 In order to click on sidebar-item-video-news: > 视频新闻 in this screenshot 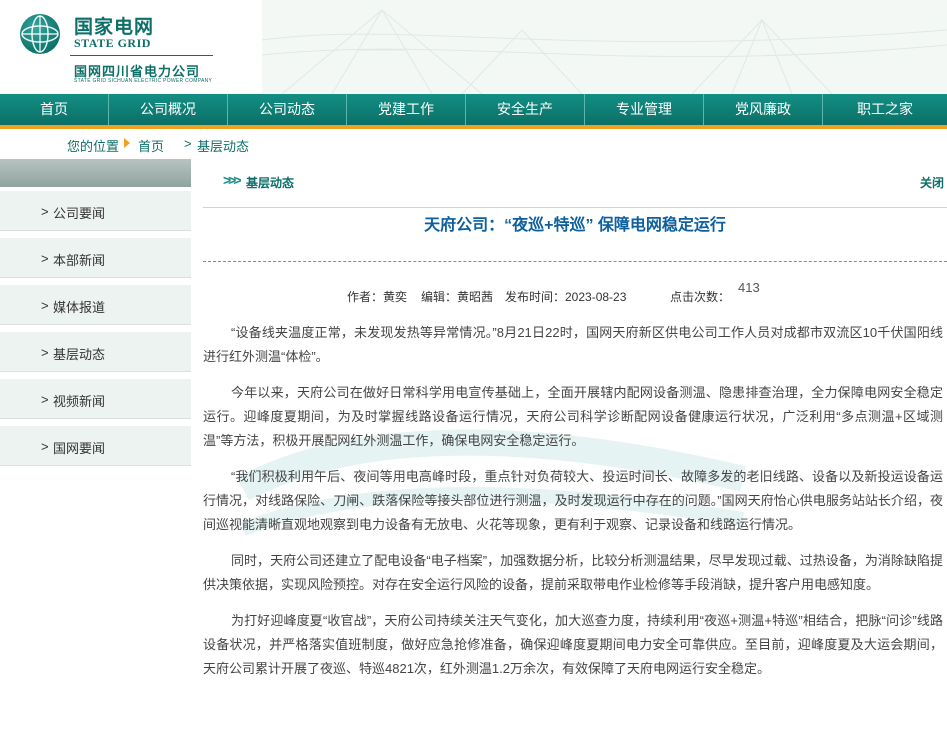, I will do `click(95, 399)`.